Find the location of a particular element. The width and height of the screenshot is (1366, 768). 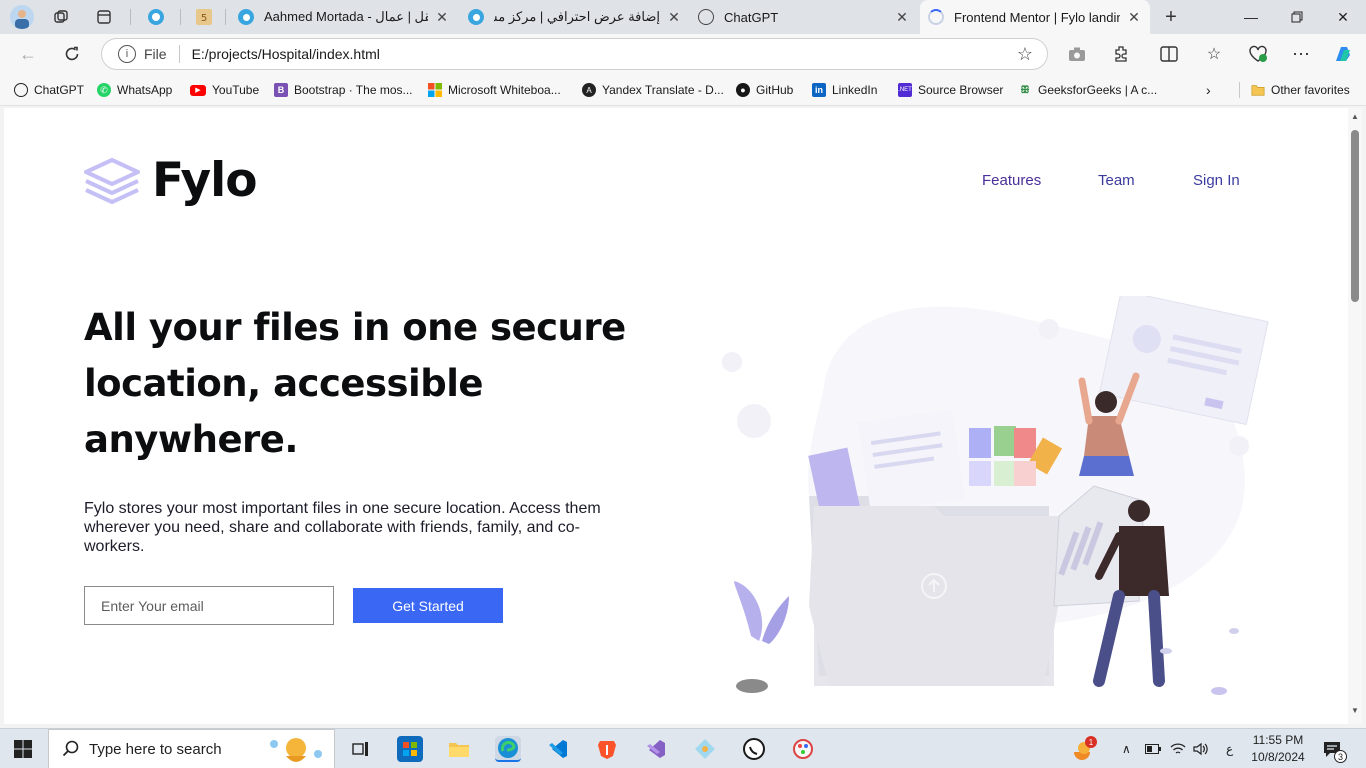

notifications-button: 3 is located at coordinates (1334, 748).